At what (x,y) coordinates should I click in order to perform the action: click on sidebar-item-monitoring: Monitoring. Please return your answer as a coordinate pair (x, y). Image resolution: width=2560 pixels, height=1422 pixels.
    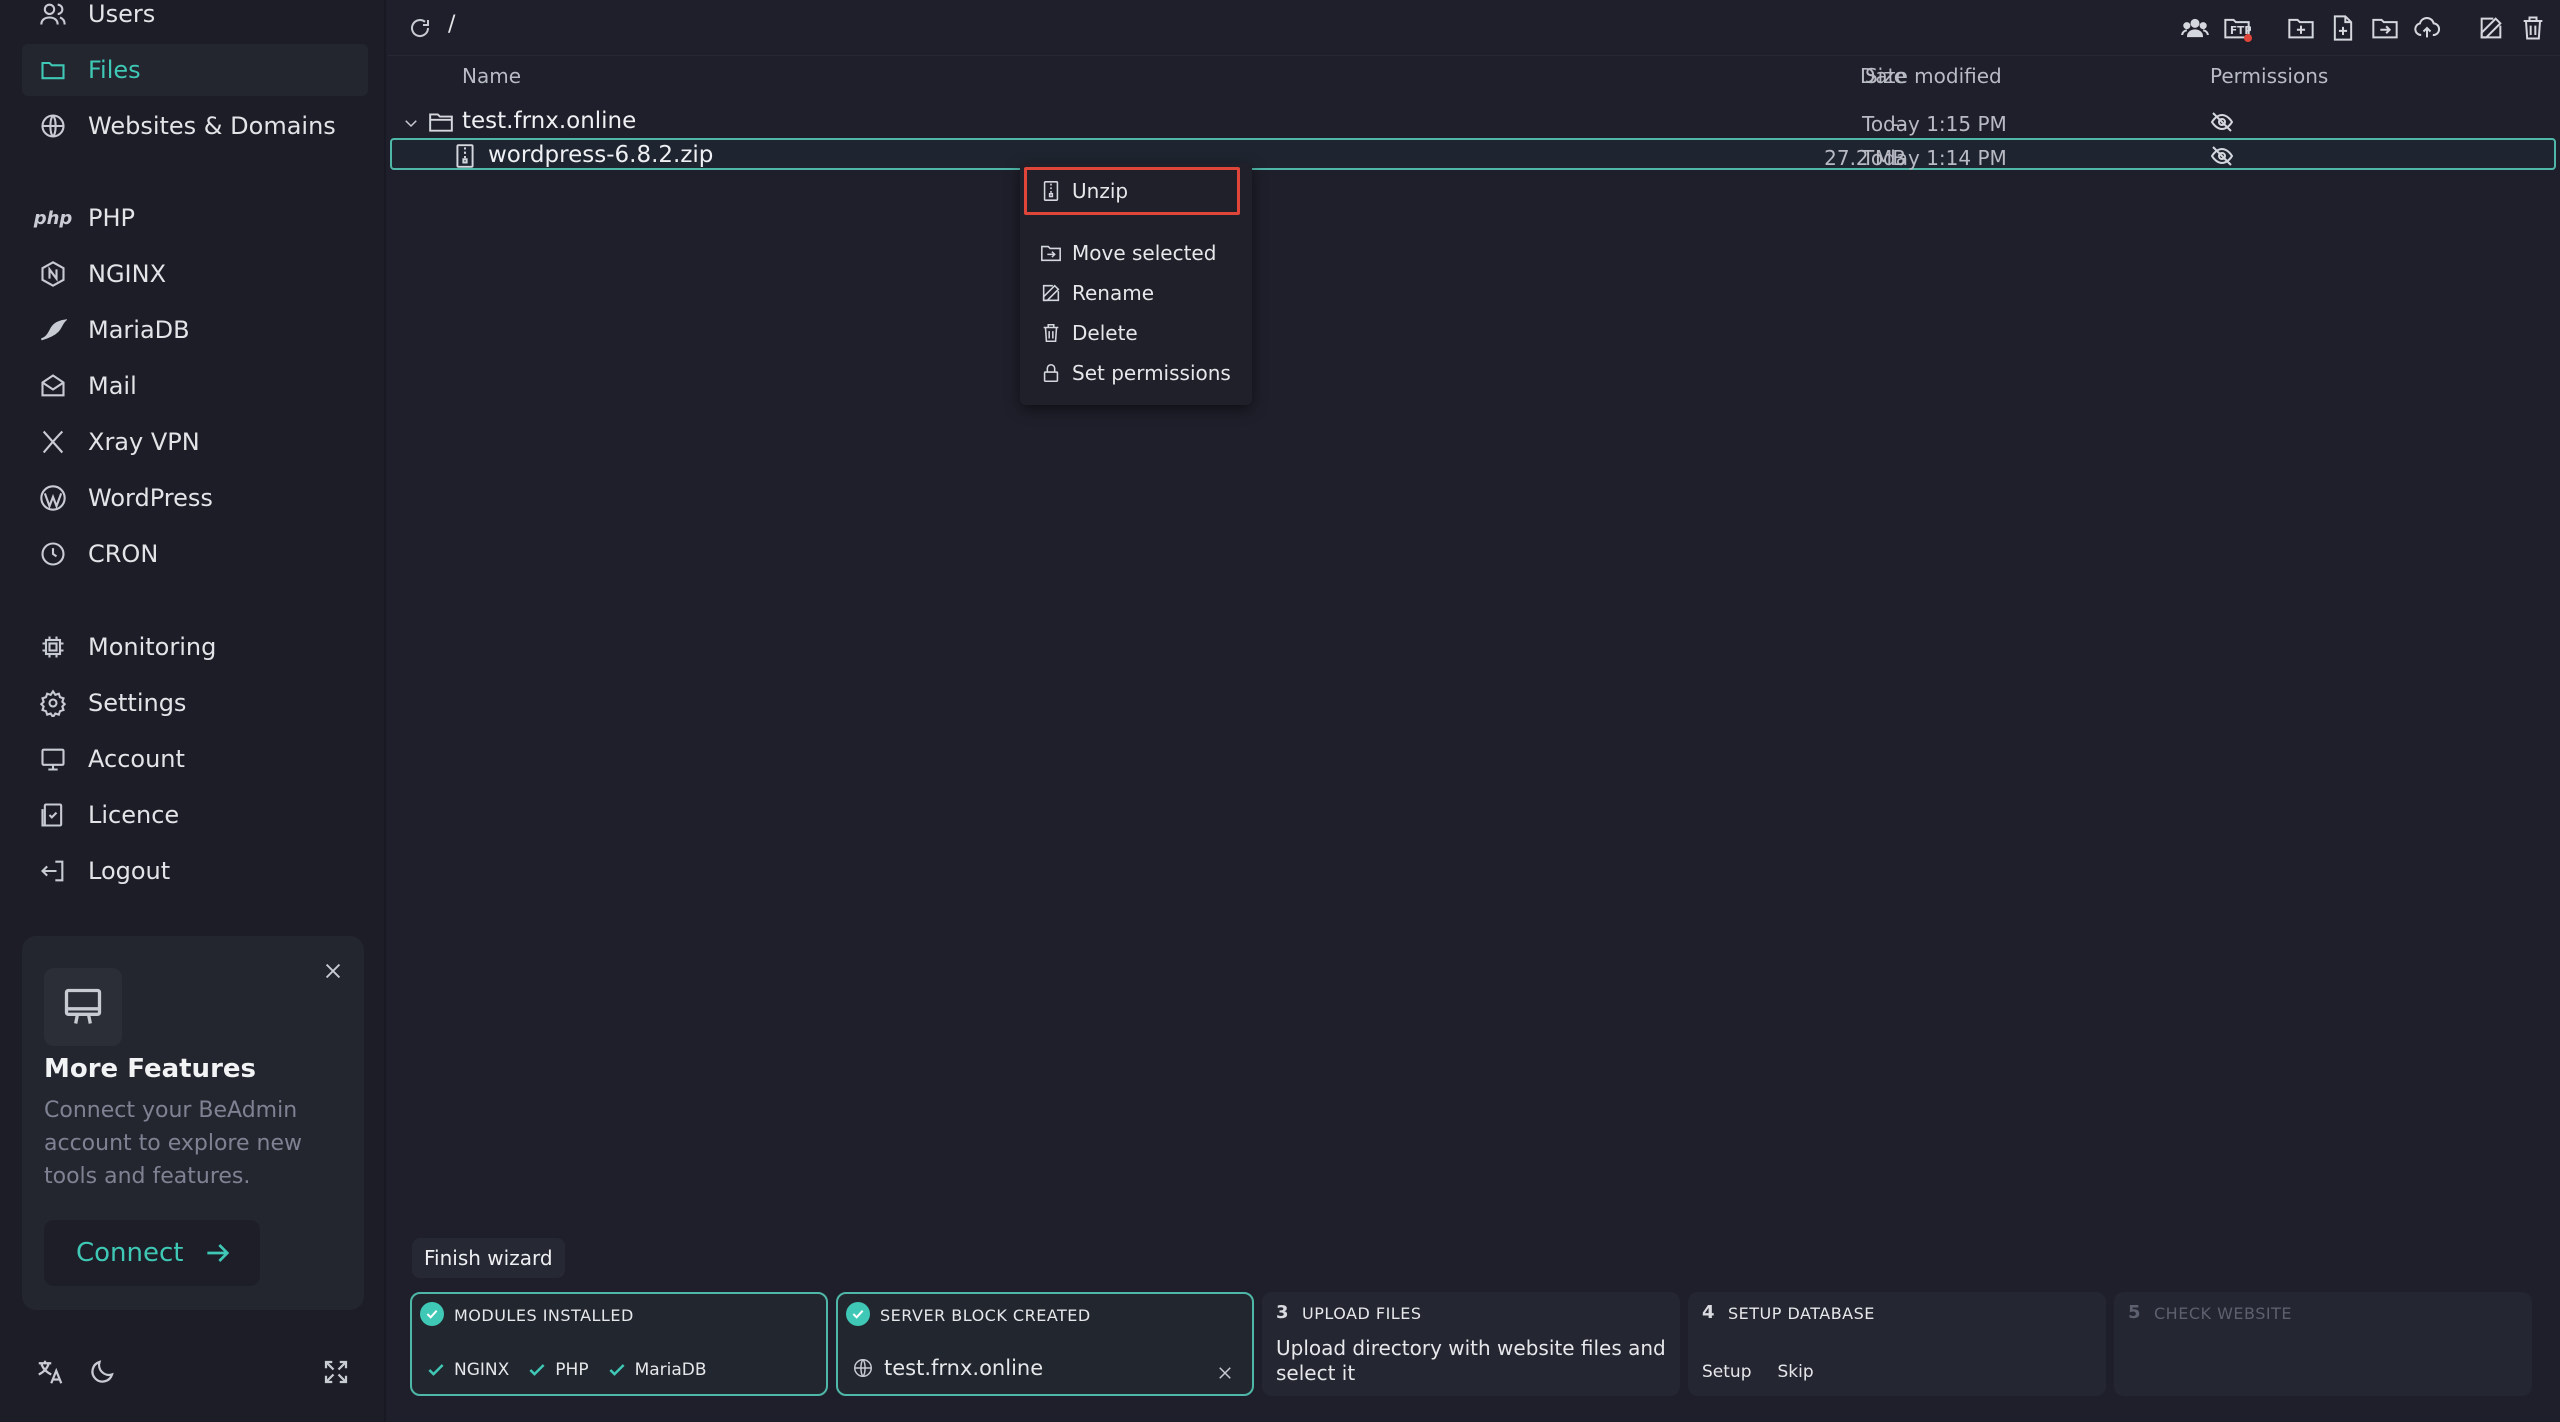
    Looking at the image, I should click on (195, 647).